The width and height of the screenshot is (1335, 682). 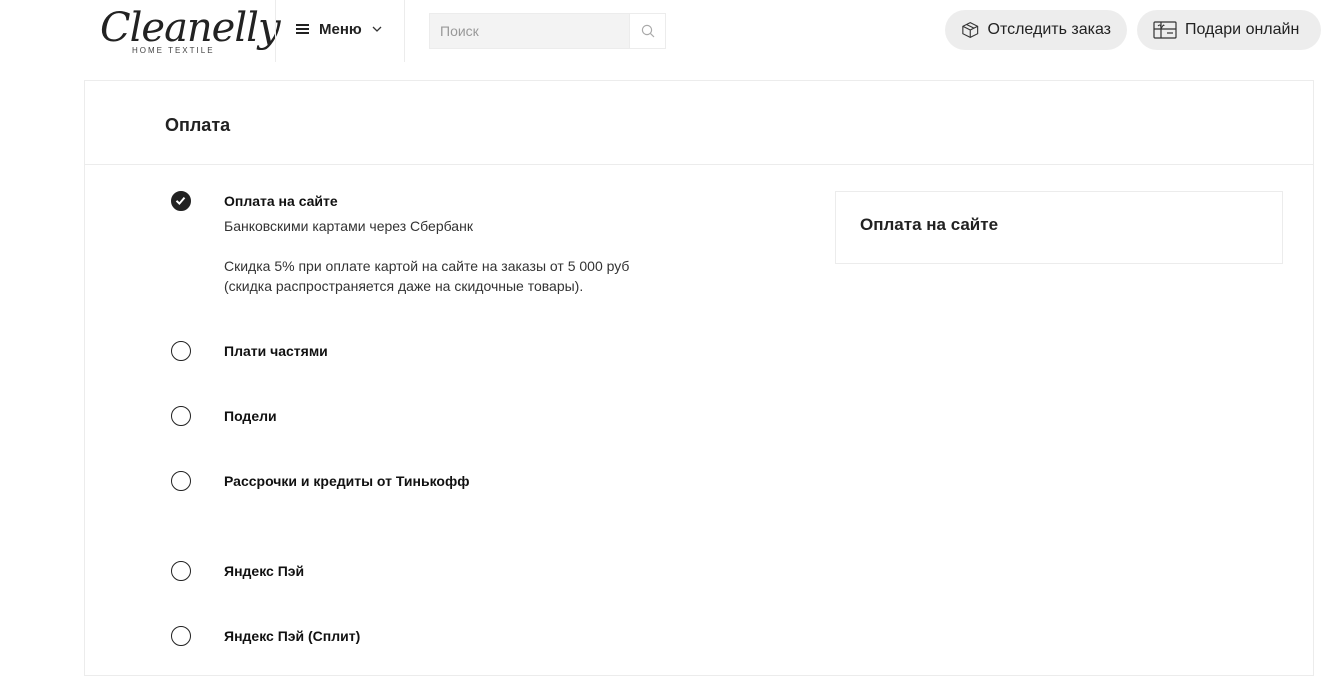 What do you see at coordinates (1242, 29) in the screenshot?
I see `gift-online-label: Подари онлайн` at bounding box center [1242, 29].